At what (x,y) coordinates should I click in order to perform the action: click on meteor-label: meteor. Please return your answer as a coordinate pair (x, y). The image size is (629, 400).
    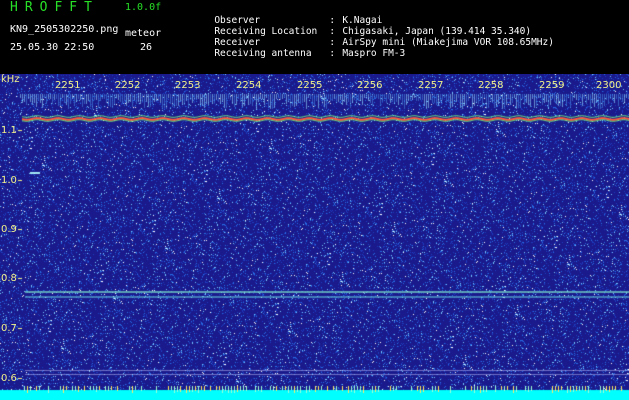
    Looking at the image, I should click on (143, 33).